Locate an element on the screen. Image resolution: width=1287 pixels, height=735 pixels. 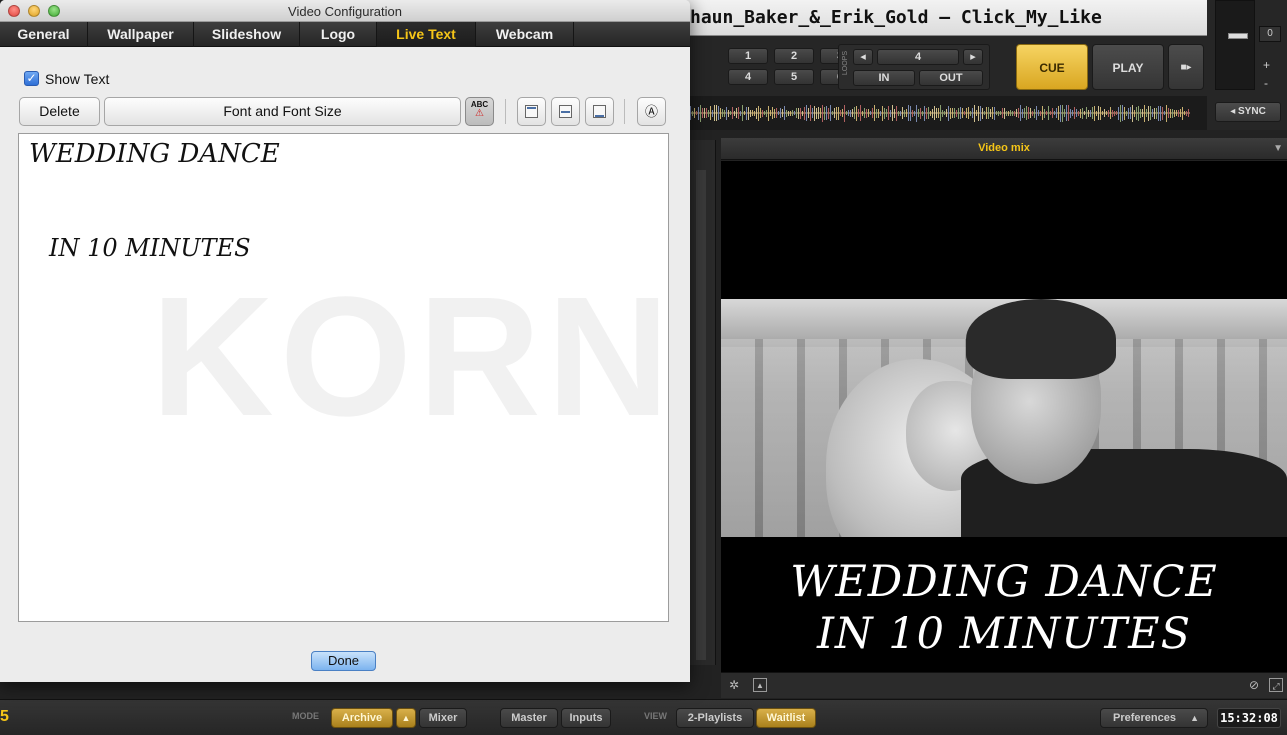
done-button: Done is located at coordinates (343, 661).